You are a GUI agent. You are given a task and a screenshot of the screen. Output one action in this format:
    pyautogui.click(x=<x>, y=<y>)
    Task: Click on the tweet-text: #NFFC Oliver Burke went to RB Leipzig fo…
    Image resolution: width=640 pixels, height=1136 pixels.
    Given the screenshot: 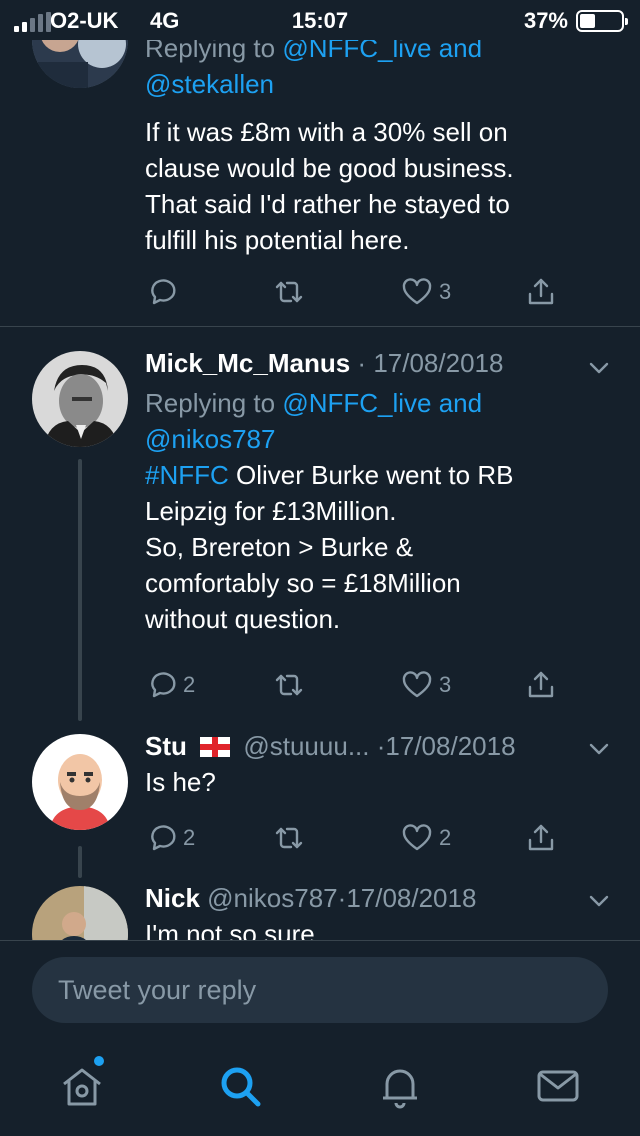 What is the action you would take?
    pyautogui.click(x=329, y=547)
    